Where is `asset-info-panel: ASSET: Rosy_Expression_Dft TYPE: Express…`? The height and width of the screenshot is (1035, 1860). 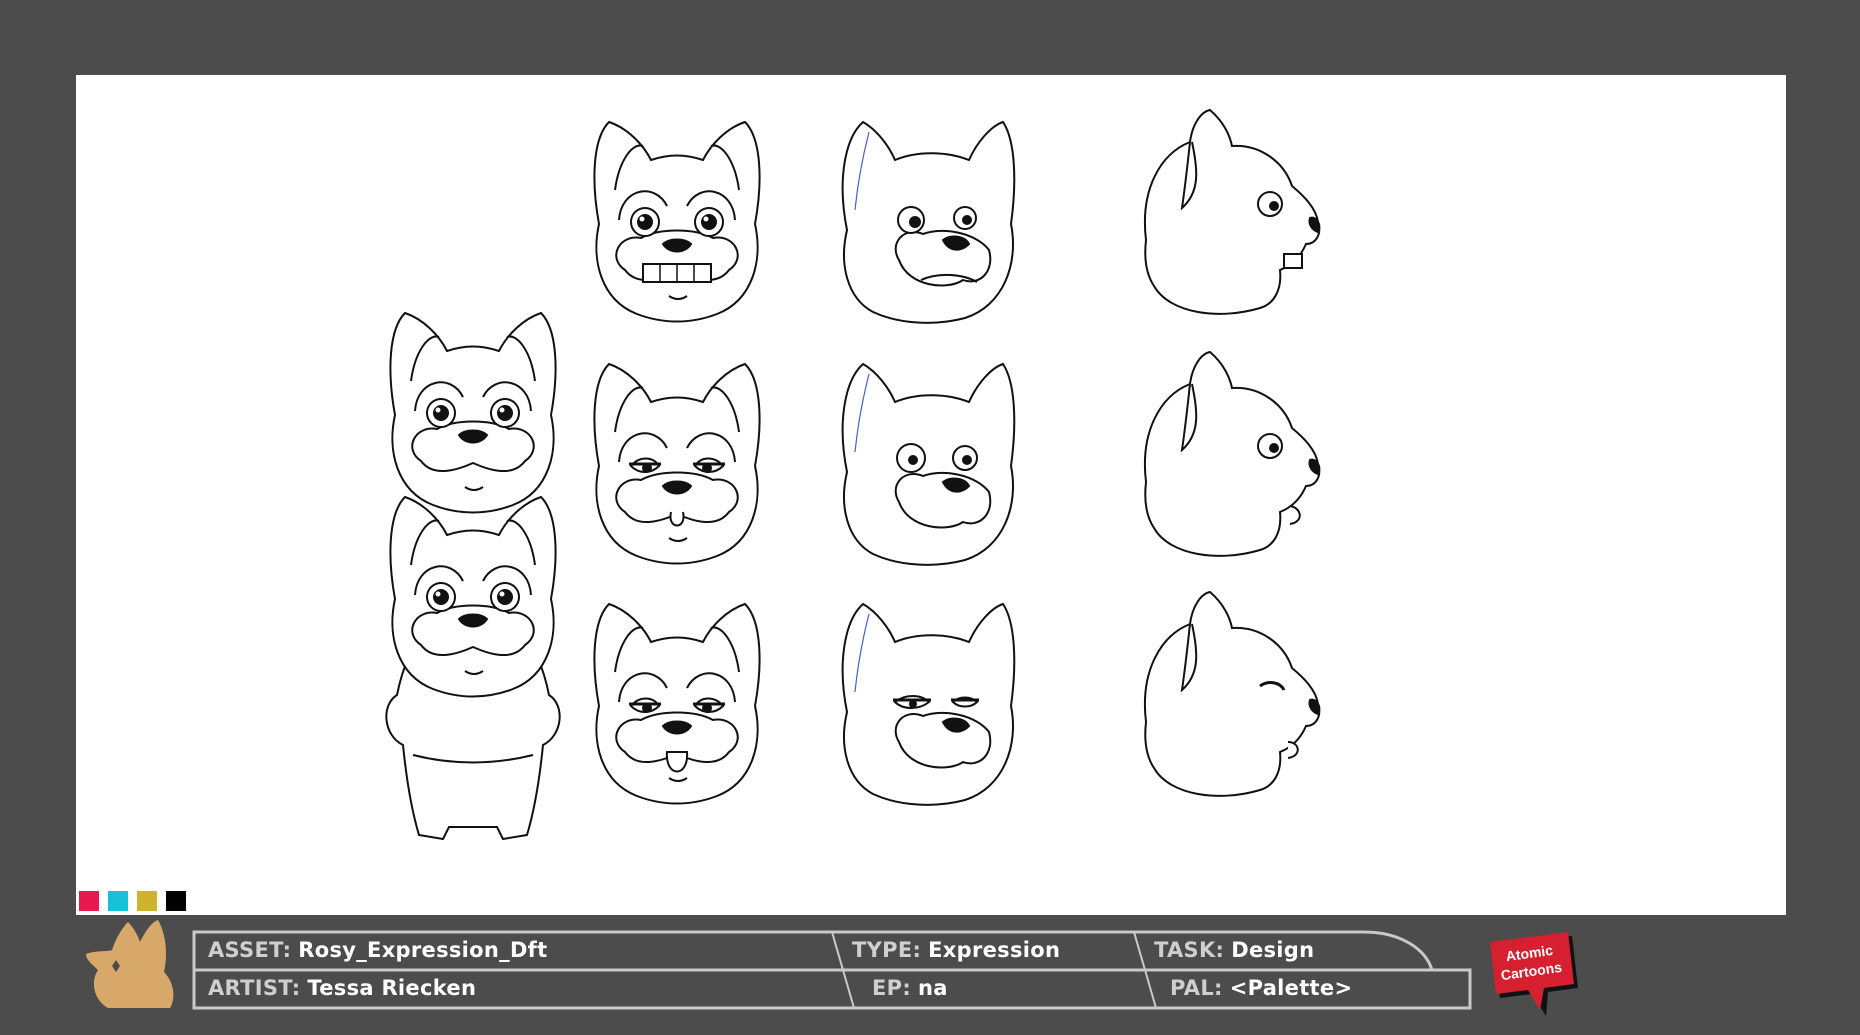 asset-info-panel: ASSET: Rosy_Expression_Dft TYPE: Express… is located at coordinates (832, 970).